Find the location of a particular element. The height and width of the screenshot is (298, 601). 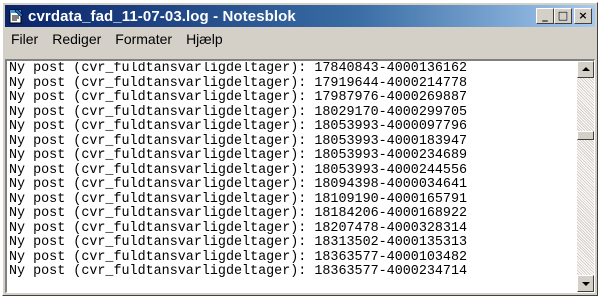

scroll-up-button is located at coordinates (585, 69).